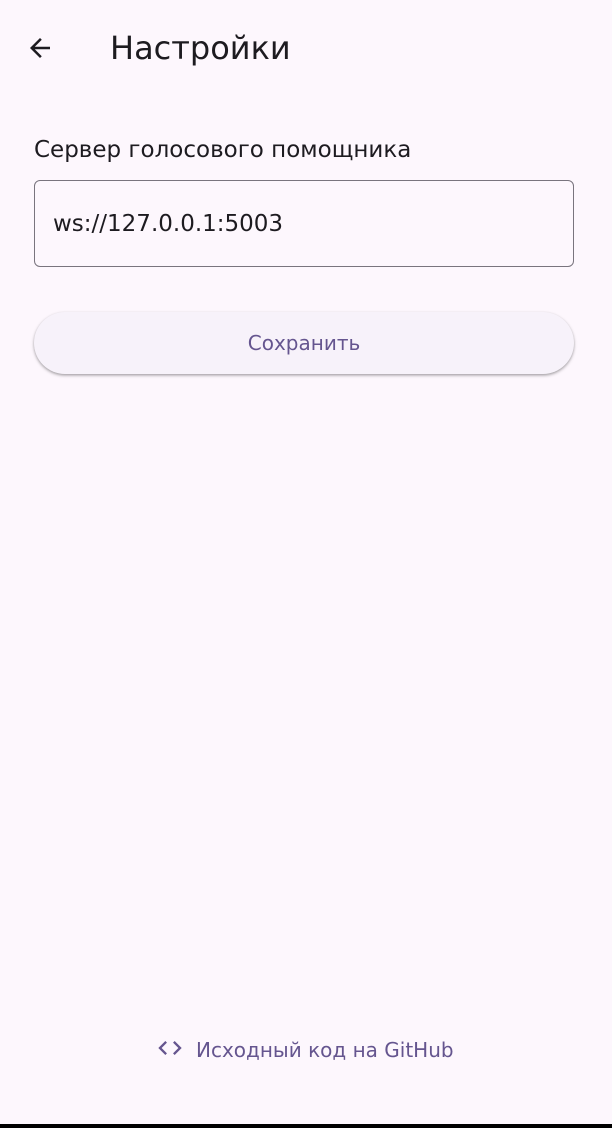 Image resolution: width=612 pixels, height=1128 pixels. I want to click on bottom-edge-bar, so click(306, 1126).